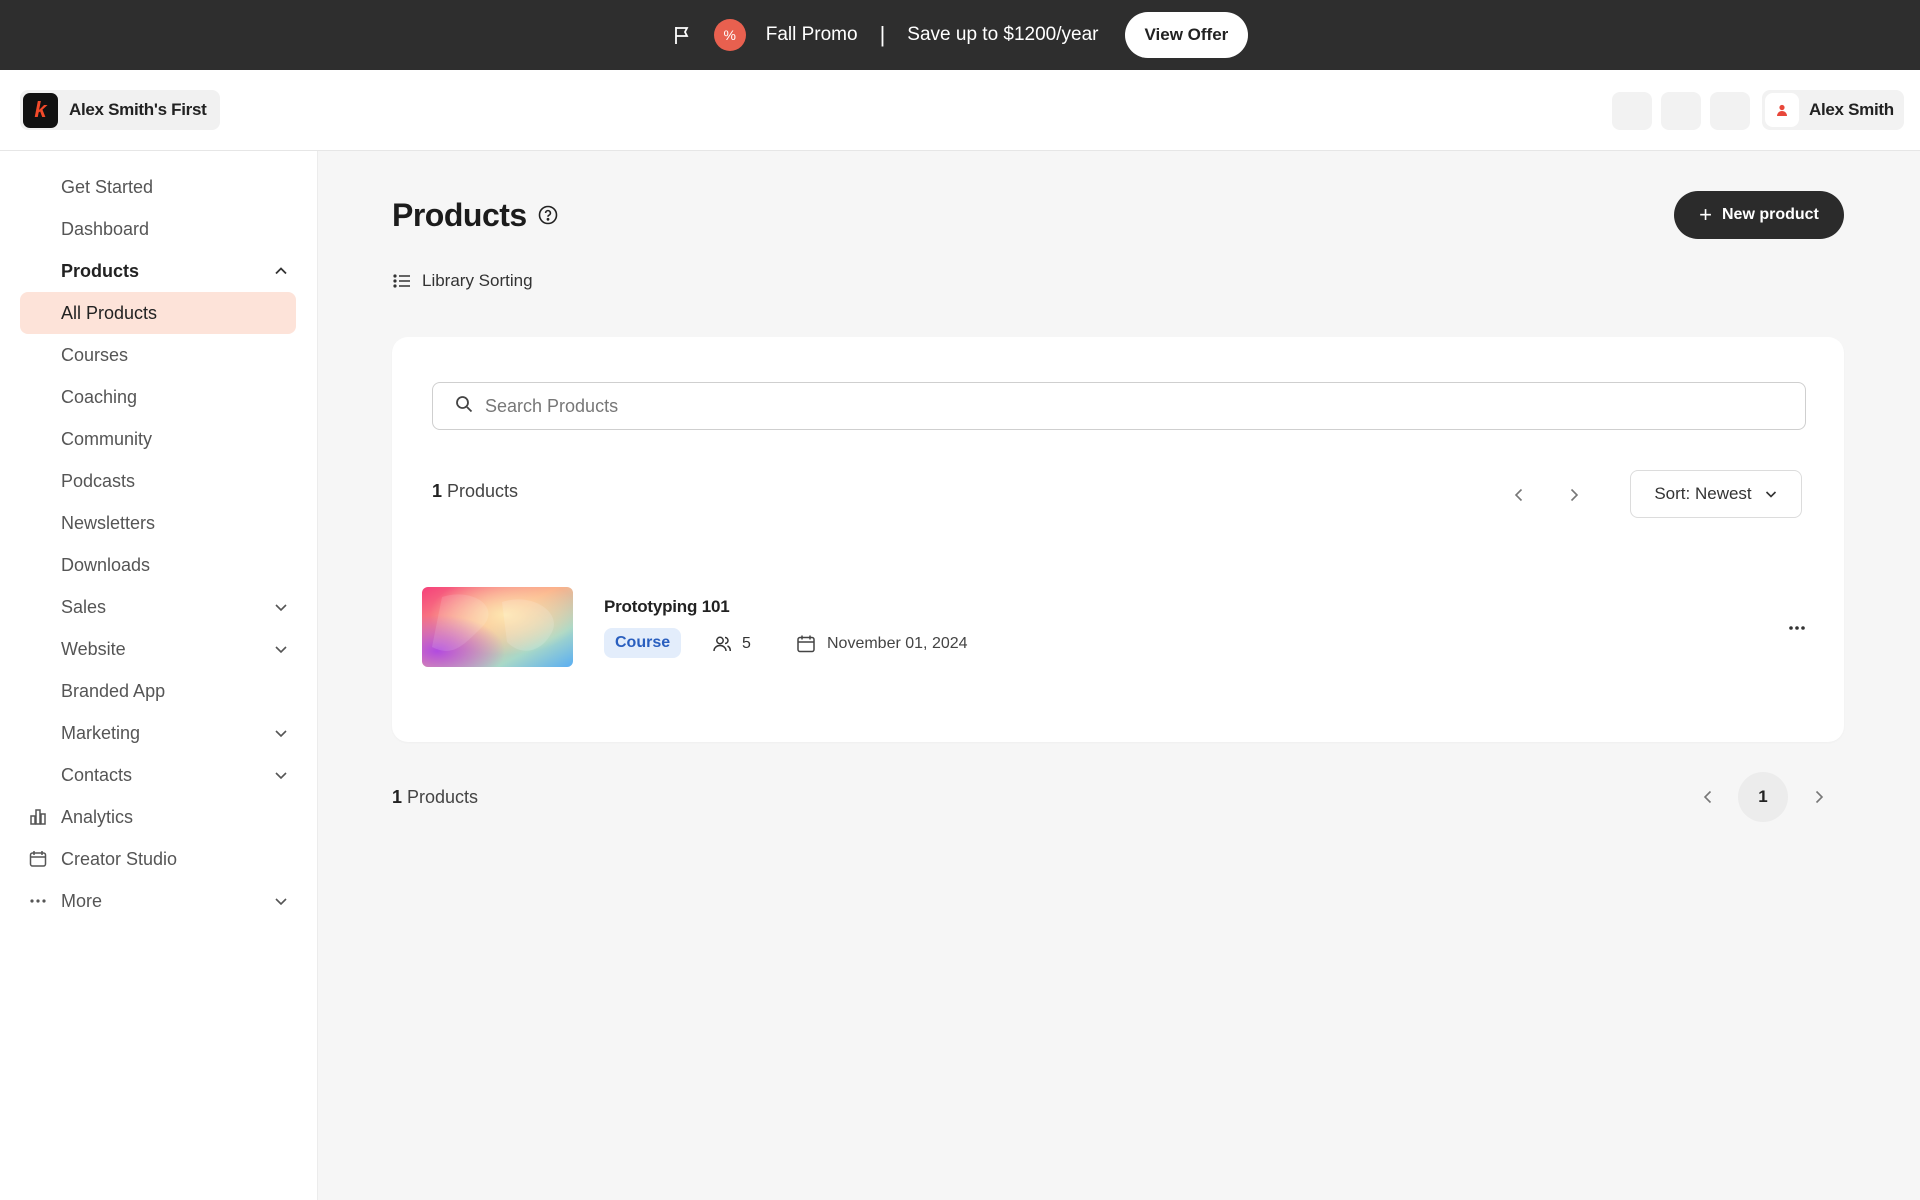 This screenshot has width=1920, height=1200. Describe the element at coordinates (99, 396) in the screenshot. I see `sidebar-item-label: Coaching` at that location.